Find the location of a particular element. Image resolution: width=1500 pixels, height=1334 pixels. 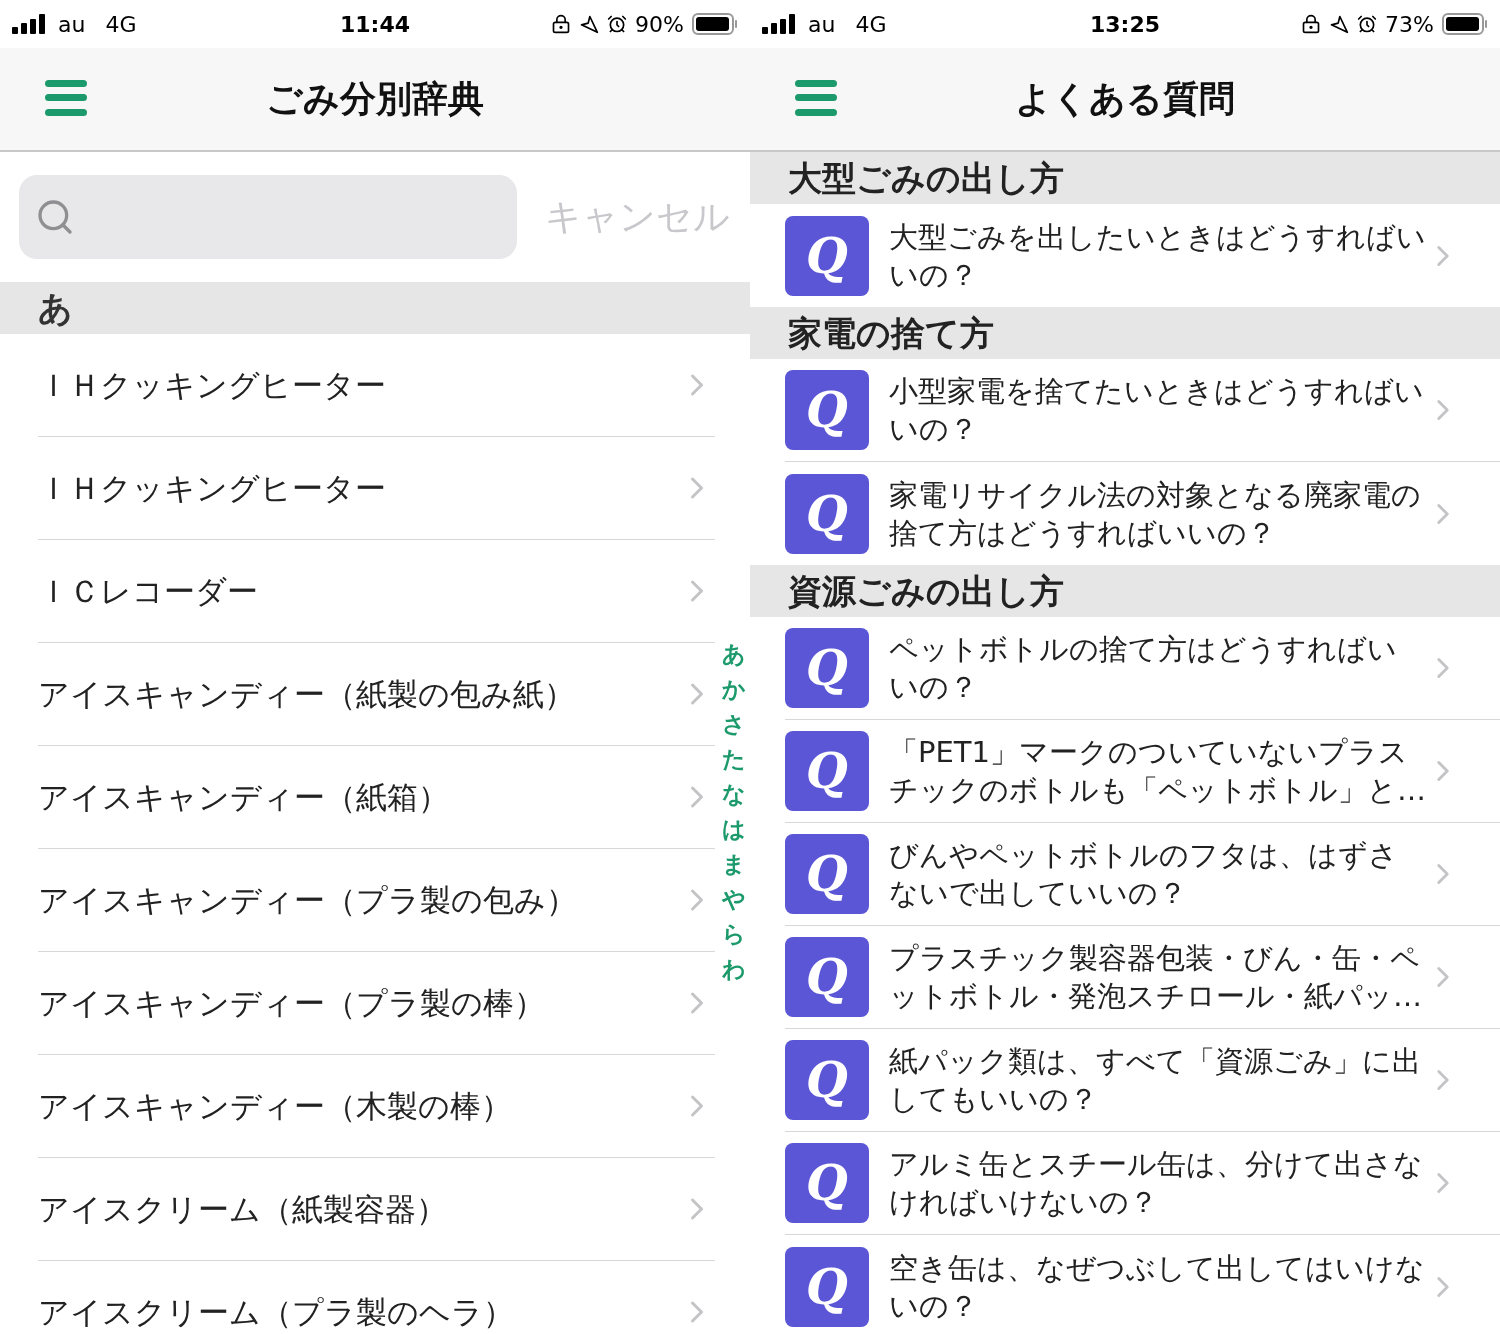

list-item: アイスクリーム（紙製容器） is located at coordinates (376, 1209).